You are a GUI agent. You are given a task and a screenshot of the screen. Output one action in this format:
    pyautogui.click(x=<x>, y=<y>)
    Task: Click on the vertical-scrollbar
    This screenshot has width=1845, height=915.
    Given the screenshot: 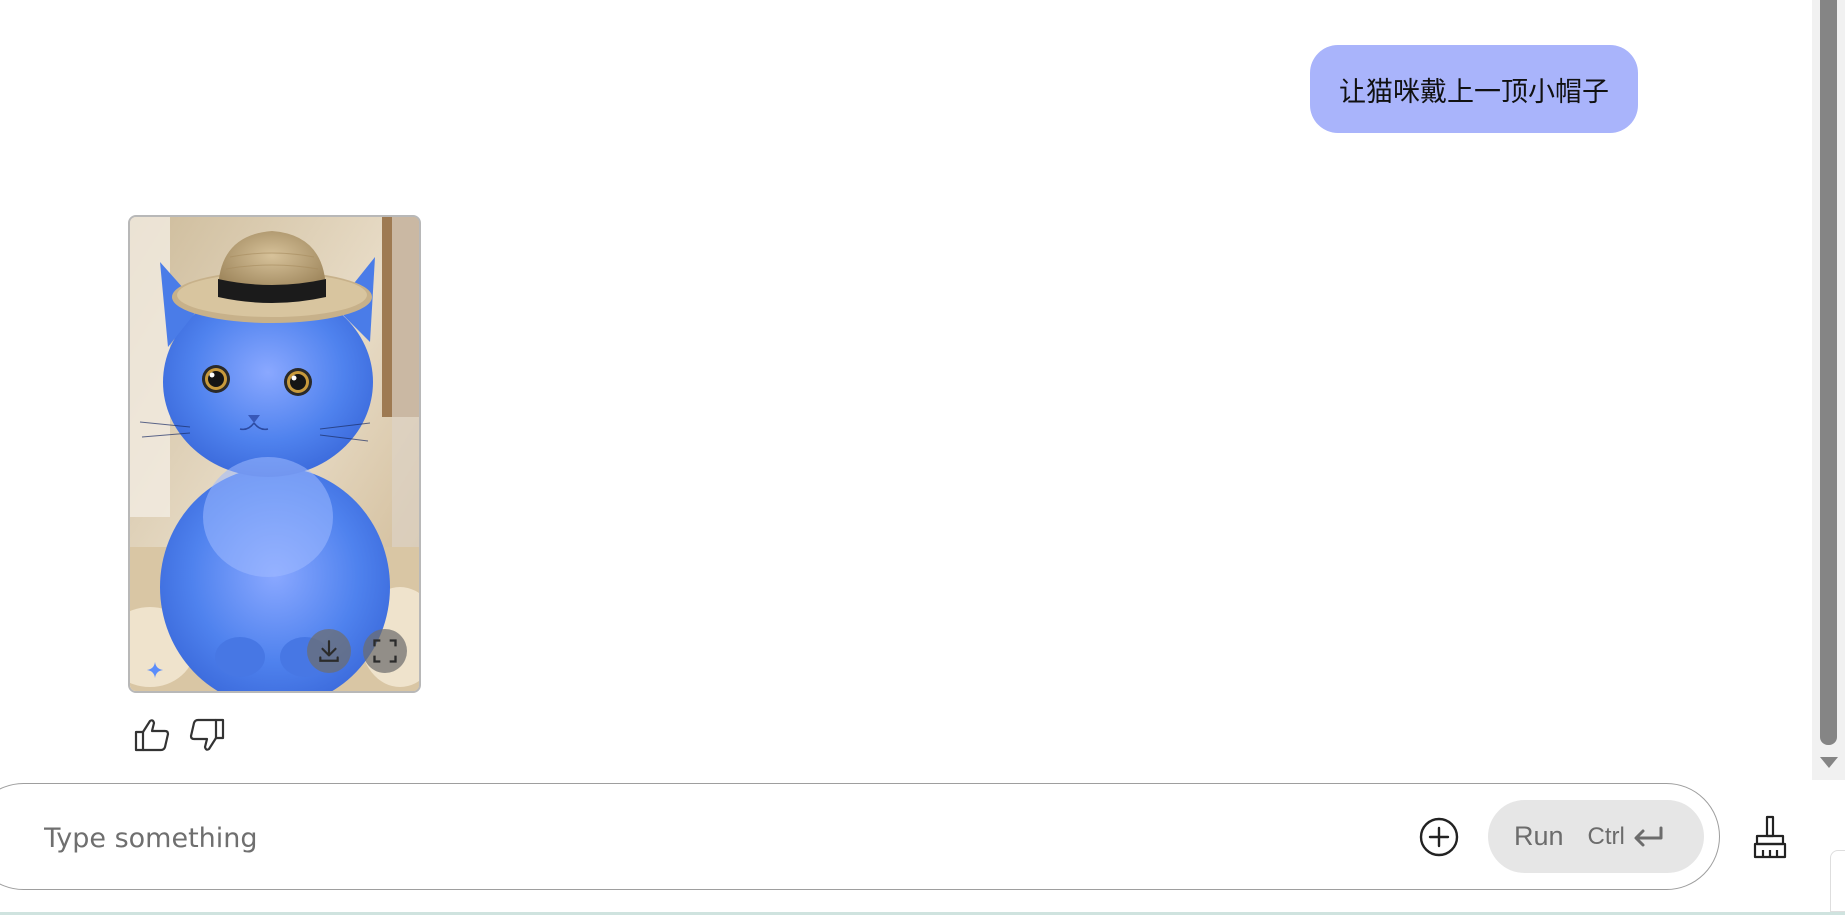 What is the action you would take?
    pyautogui.click(x=1828, y=390)
    